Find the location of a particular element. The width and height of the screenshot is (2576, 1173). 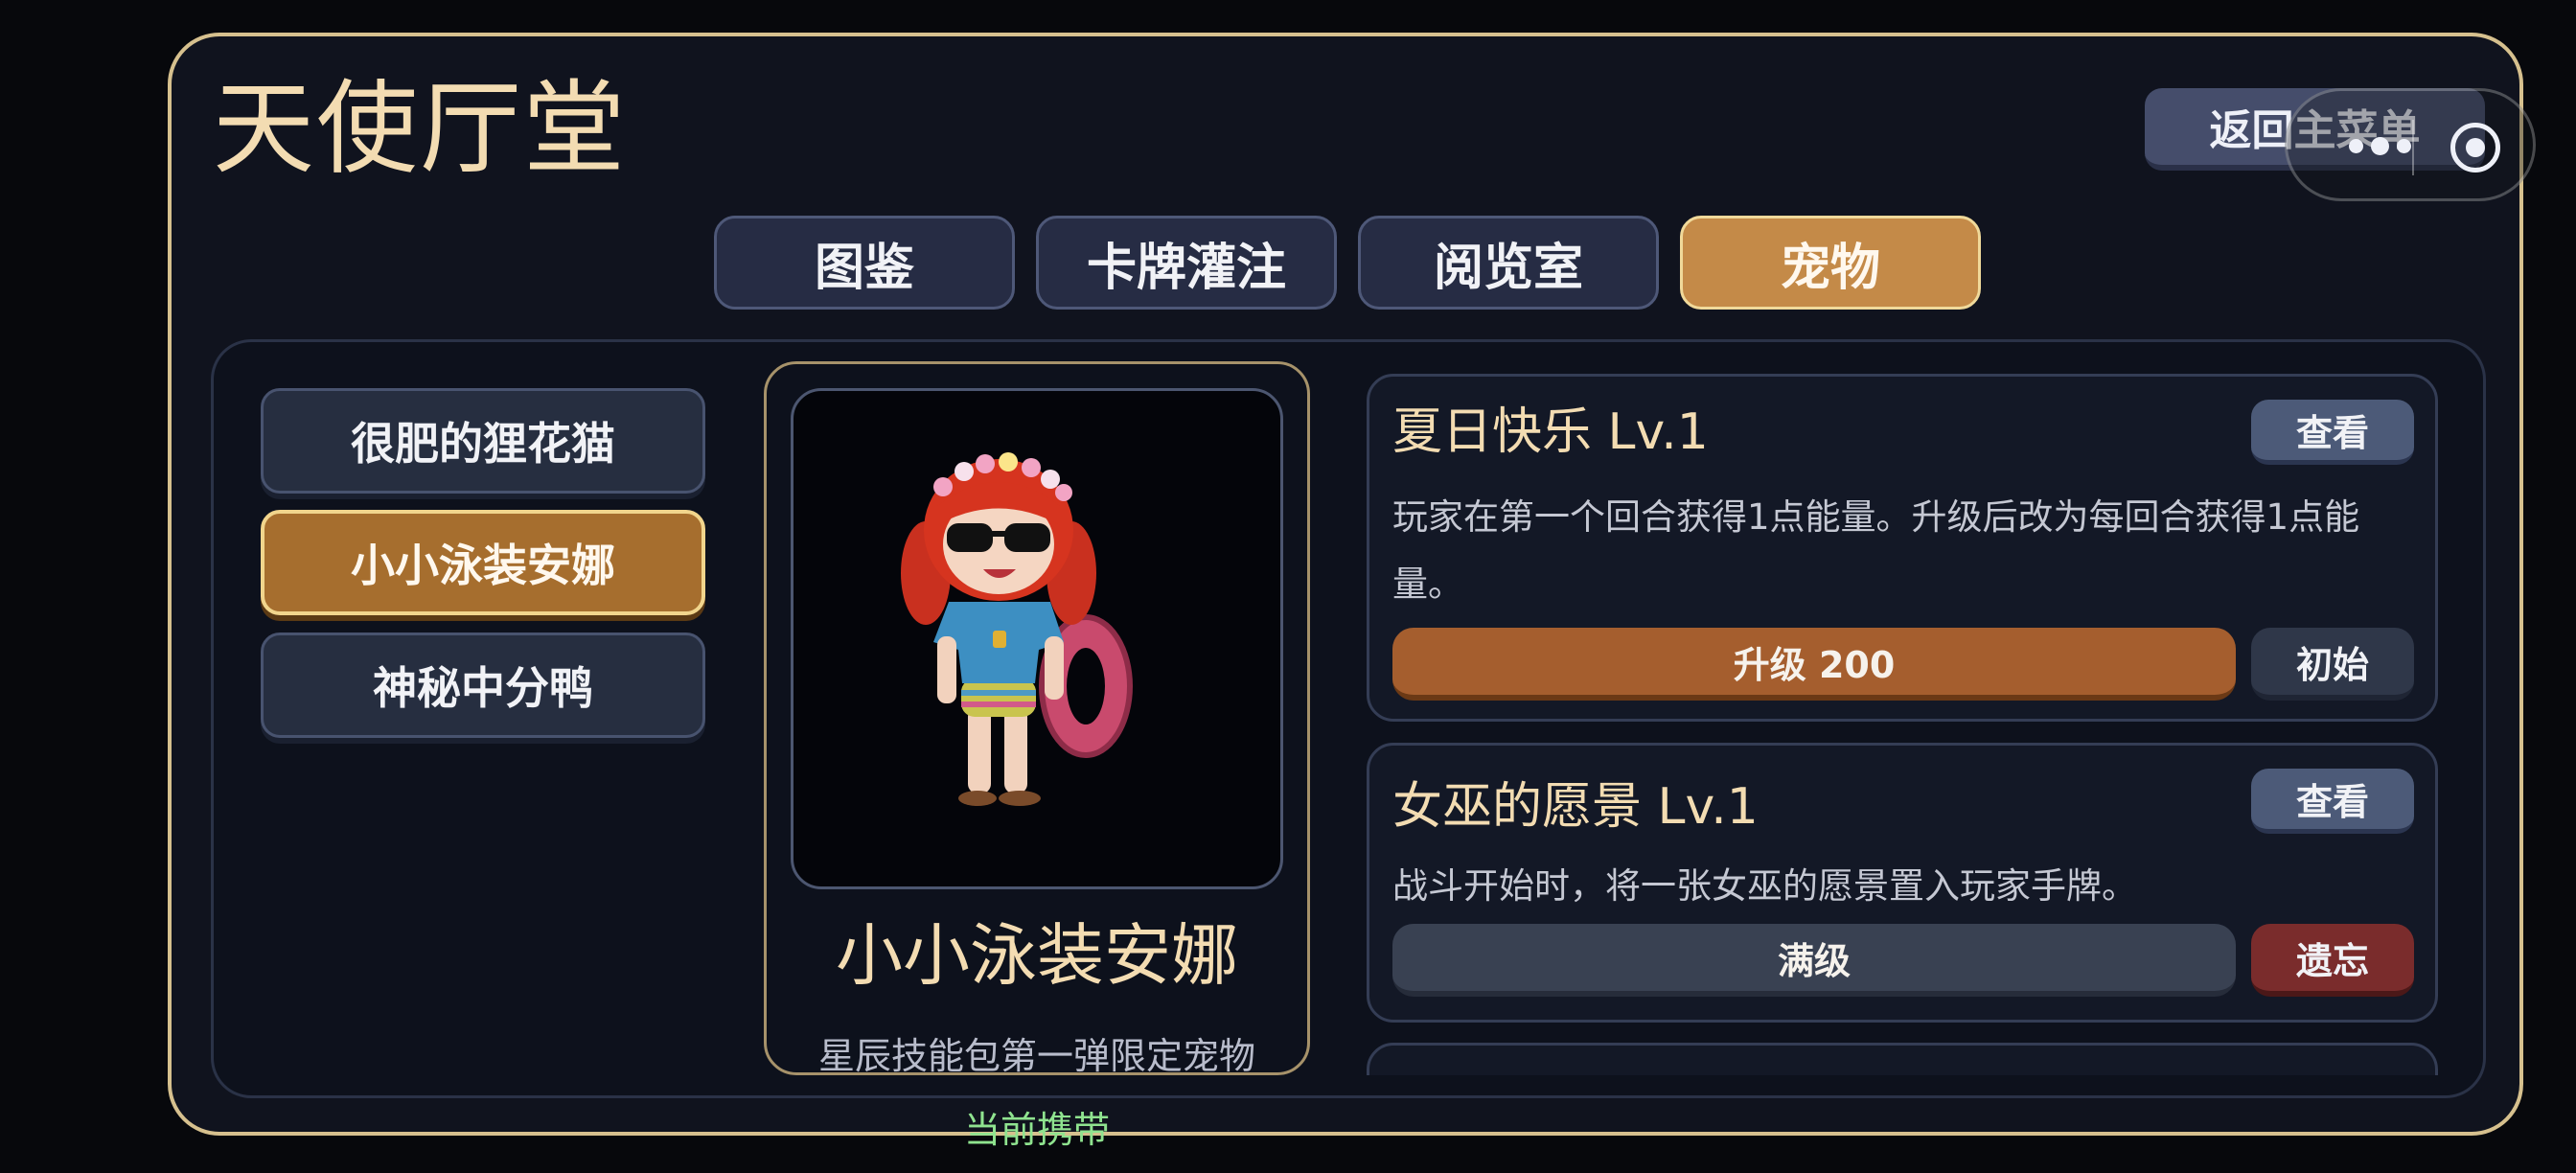

forget-button: 遗忘 is located at coordinates (2332, 960).